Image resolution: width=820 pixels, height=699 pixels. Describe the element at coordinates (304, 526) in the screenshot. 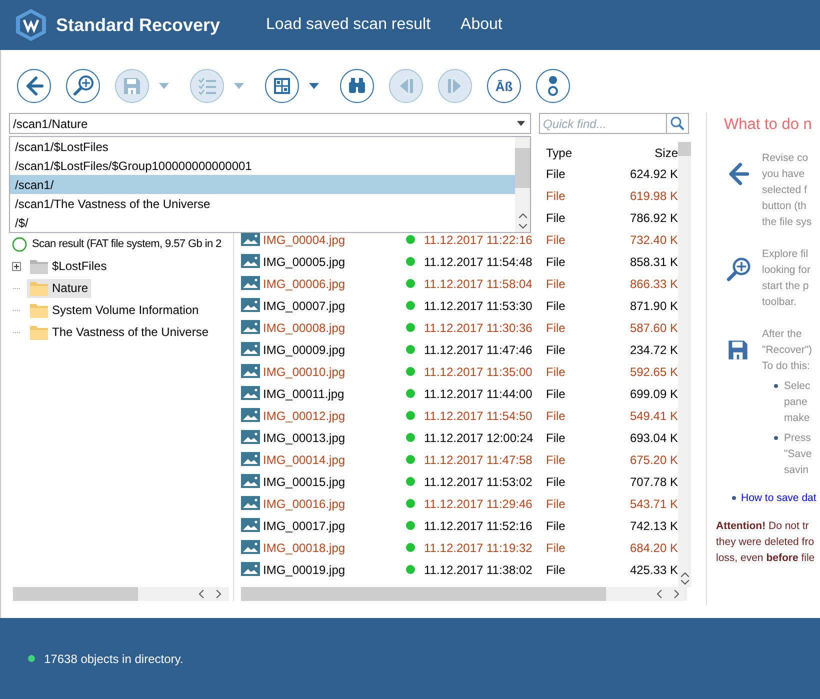

I see `file-name: IMG_00017.jpg` at that location.